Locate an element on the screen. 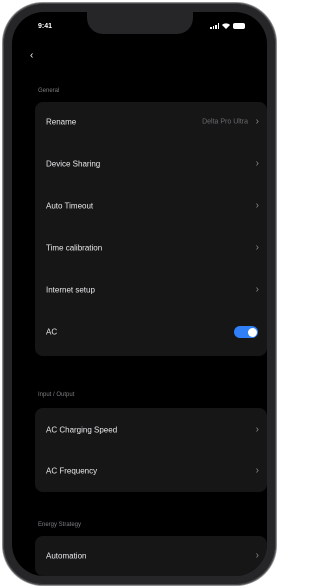  ac-charging-speed-label: AC Charging Speed is located at coordinates (82, 430).